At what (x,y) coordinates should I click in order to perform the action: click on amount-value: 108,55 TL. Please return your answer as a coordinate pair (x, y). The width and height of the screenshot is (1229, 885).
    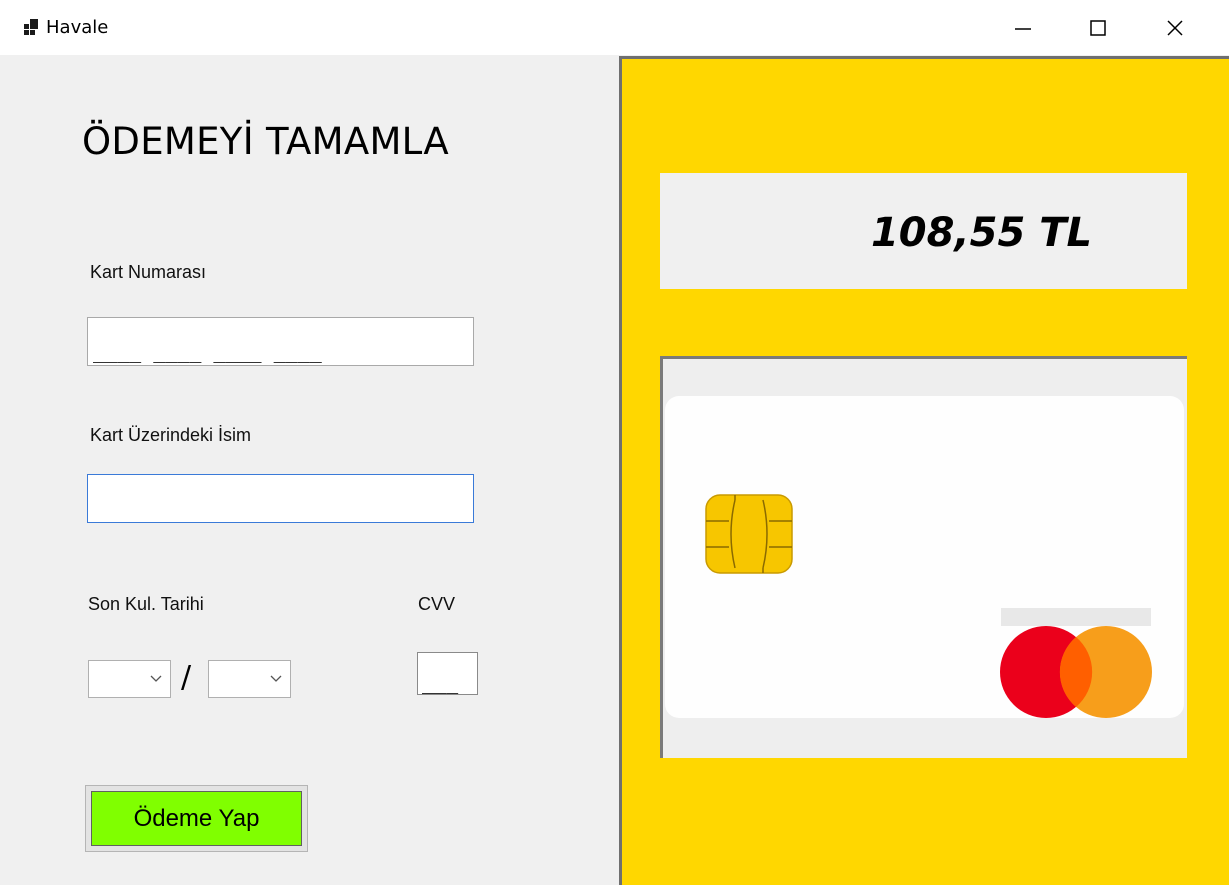
    Looking at the image, I should click on (981, 233).